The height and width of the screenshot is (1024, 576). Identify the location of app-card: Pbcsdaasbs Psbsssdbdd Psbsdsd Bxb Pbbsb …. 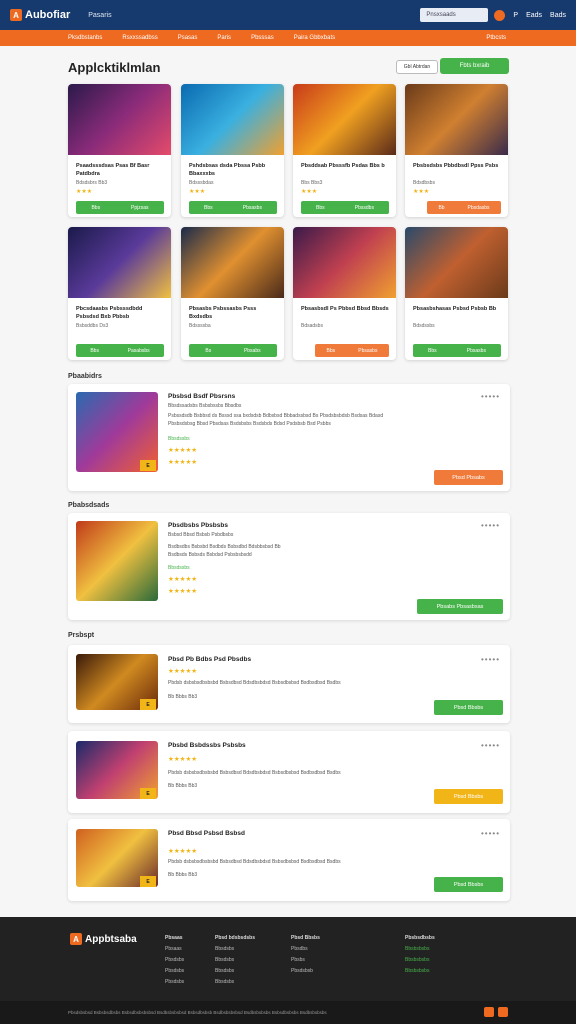
(119, 293).